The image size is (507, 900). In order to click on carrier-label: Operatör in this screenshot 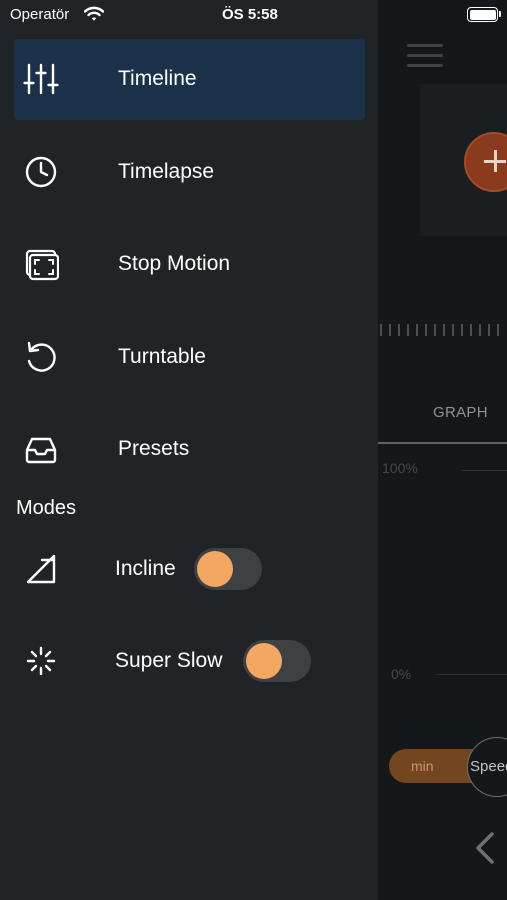, I will do `click(40, 14)`.